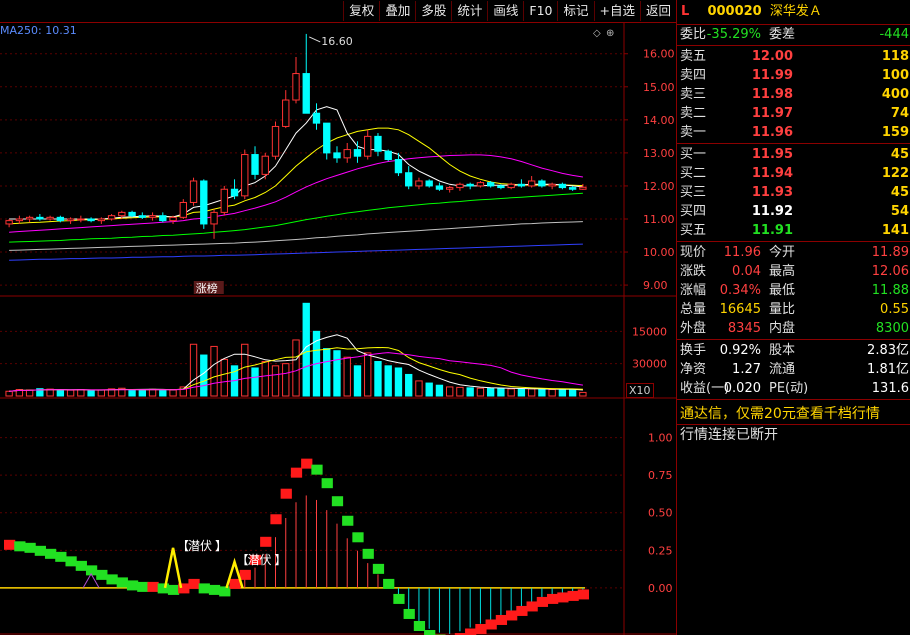 This screenshot has height=635, width=910. Describe the element at coordinates (659, 186) in the screenshot. I see `price-axis-label: 12.00` at that location.